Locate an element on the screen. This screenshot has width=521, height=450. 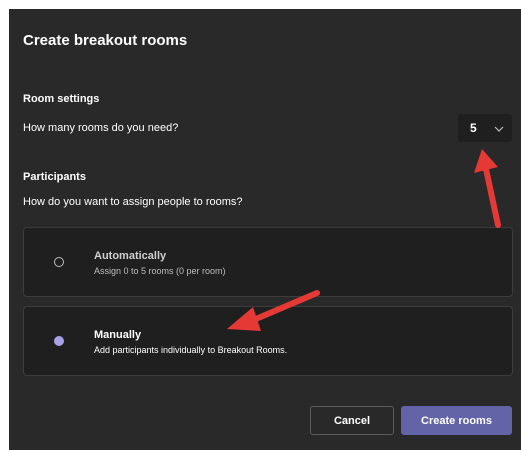
cancel-button: Cancel is located at coordinates (352, 420).